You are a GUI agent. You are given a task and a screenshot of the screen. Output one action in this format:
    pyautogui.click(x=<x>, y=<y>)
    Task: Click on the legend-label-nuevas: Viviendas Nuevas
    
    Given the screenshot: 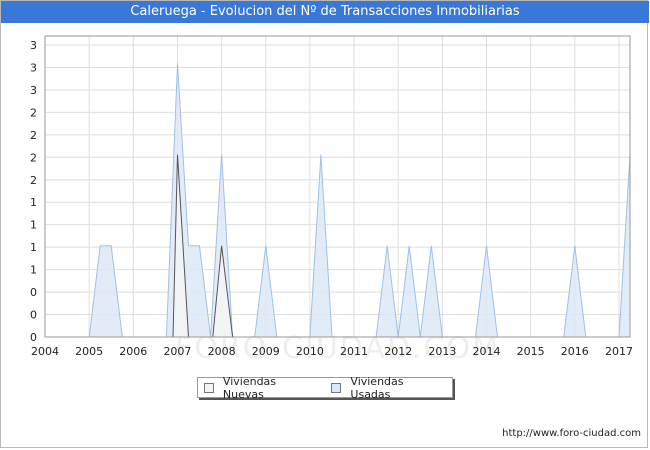 What is the action you would take?
    pyautogui.click(x=249, y=387)
    